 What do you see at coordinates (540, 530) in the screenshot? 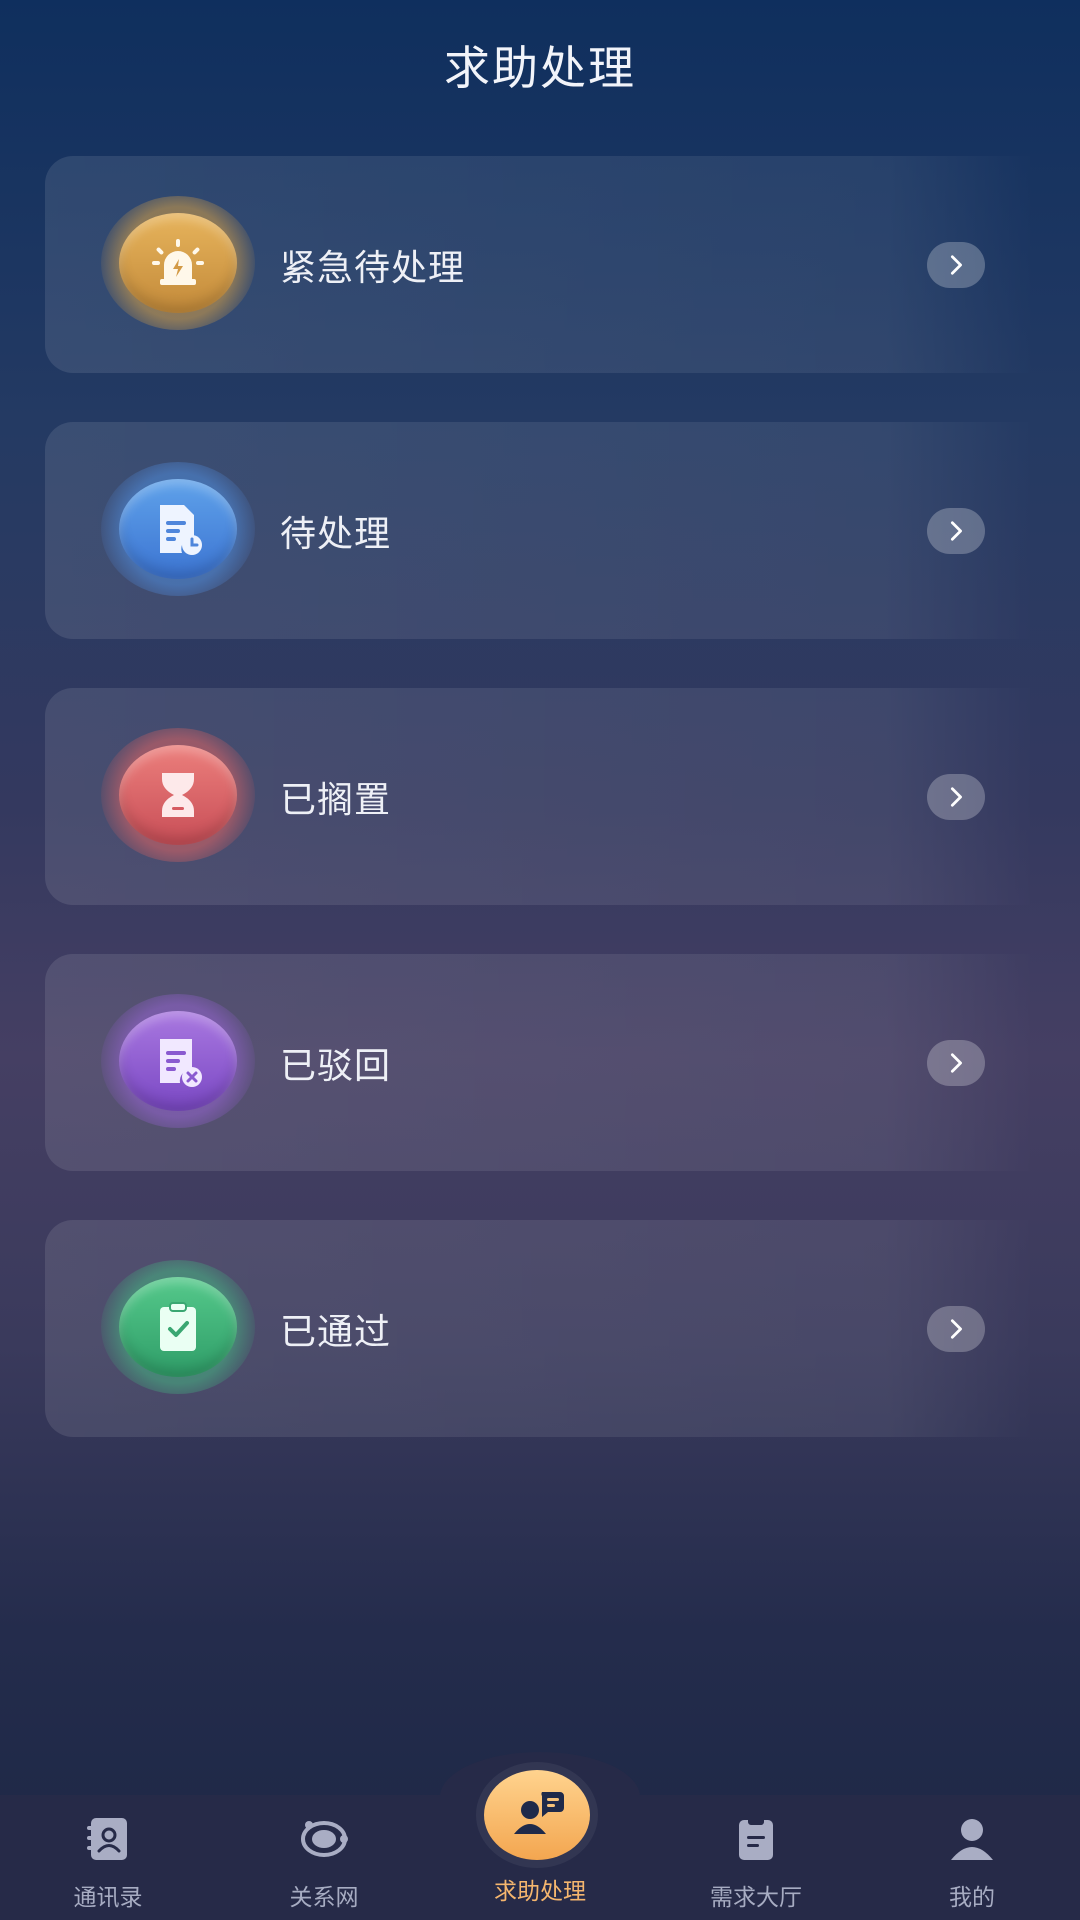
I see `menu-item-pending: 待处理` at bounding box center [540, 530].